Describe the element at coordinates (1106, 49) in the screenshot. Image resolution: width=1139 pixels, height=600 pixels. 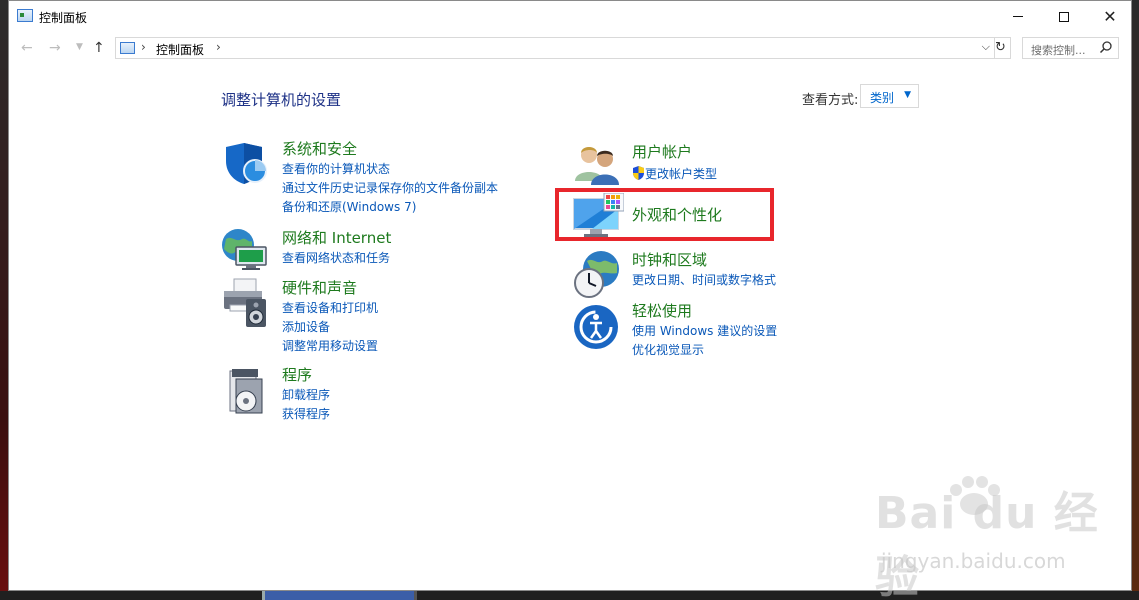
I see `search-icon` at that location.